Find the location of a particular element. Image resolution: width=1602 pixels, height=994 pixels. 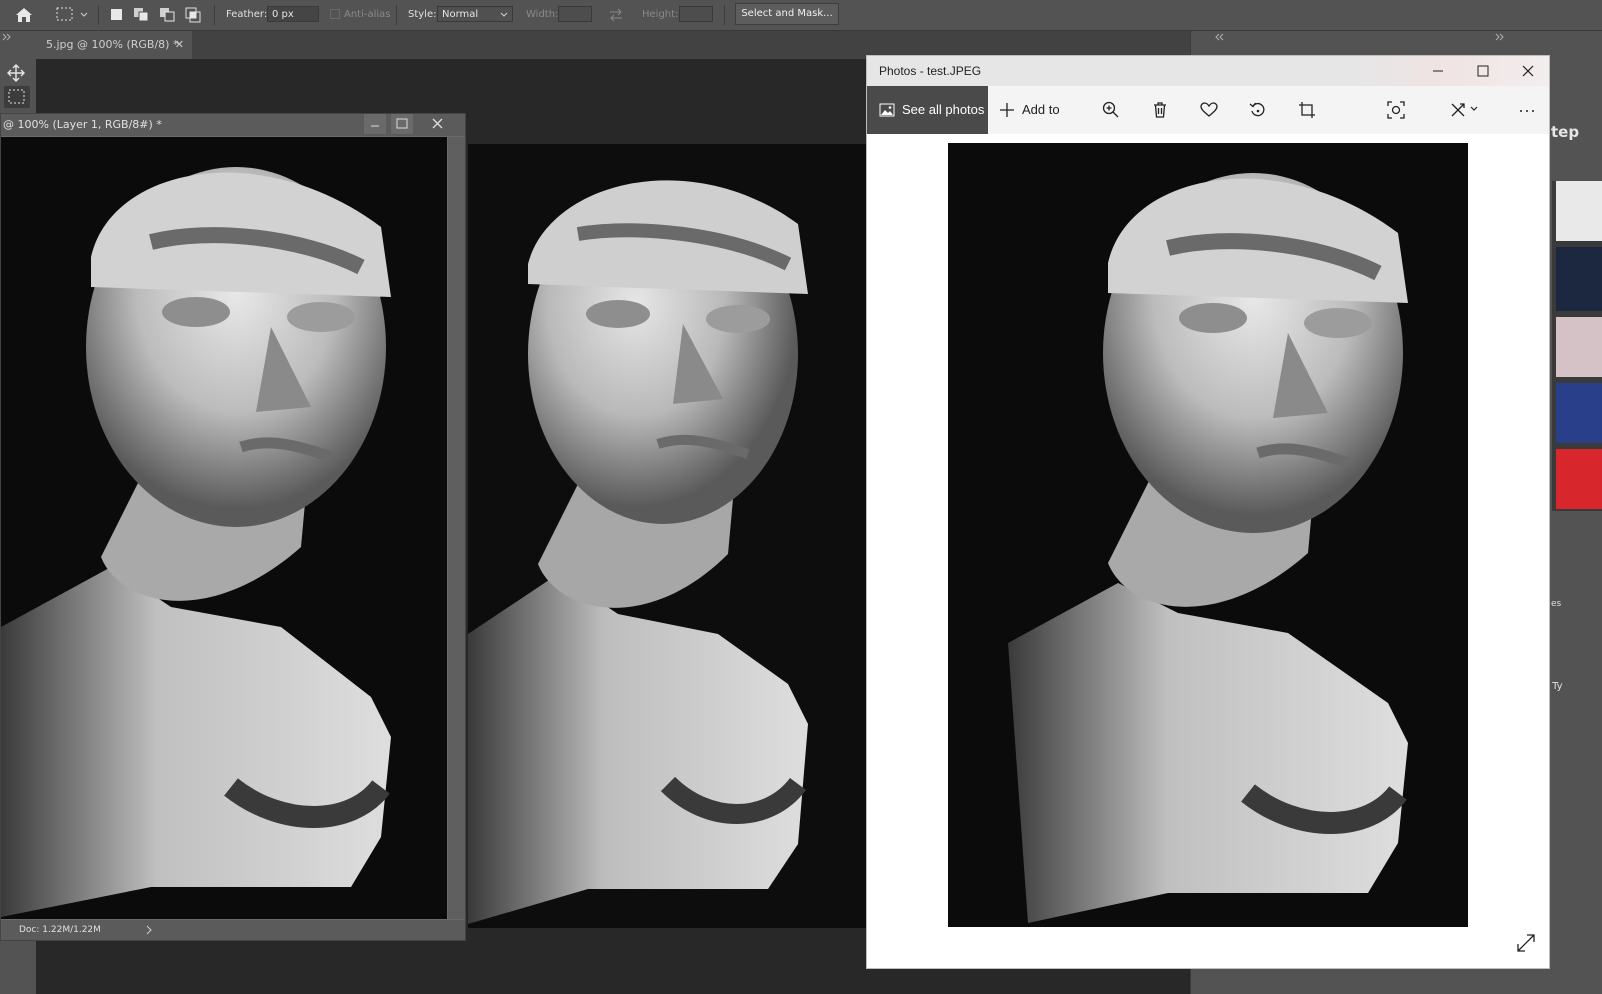

close-icon: ✕ is located at coordinates (179, 45).